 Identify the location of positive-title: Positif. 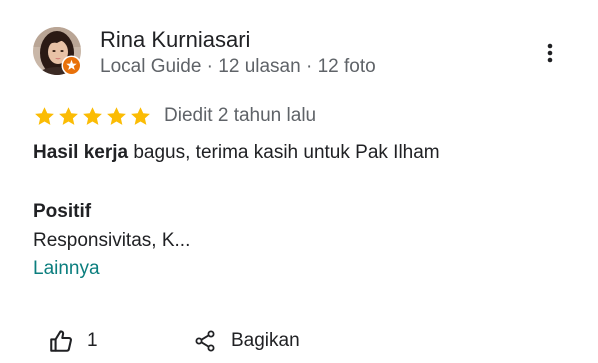
(62, 211).